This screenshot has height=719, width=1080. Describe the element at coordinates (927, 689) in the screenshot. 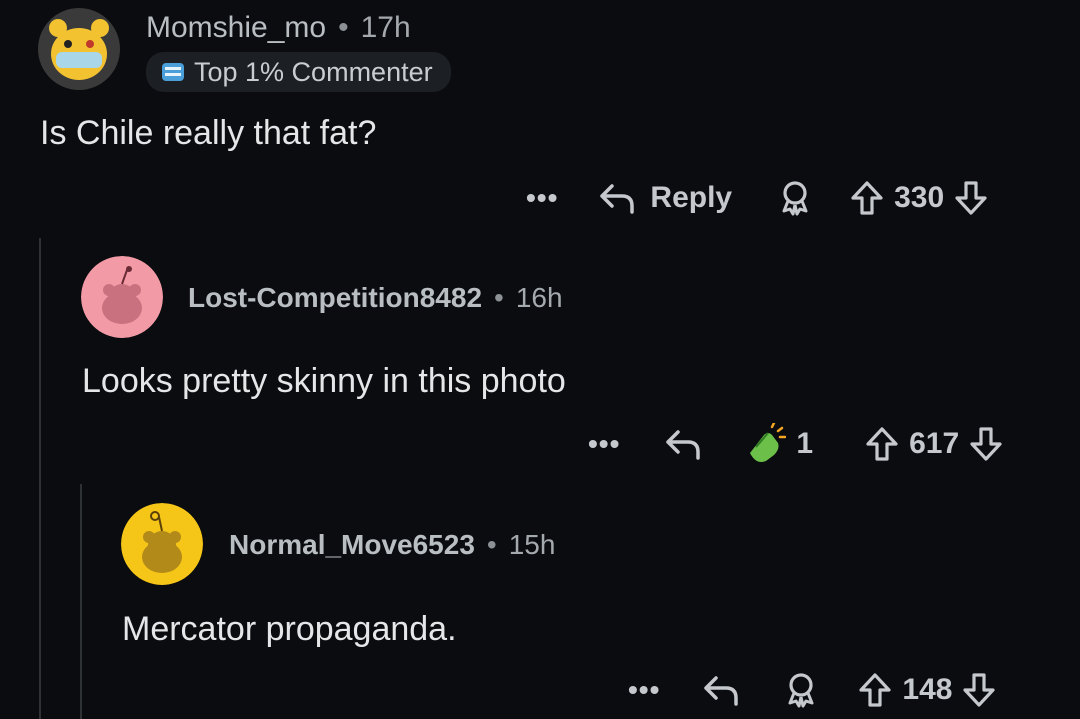

I see `vote-score: 148` at that location.